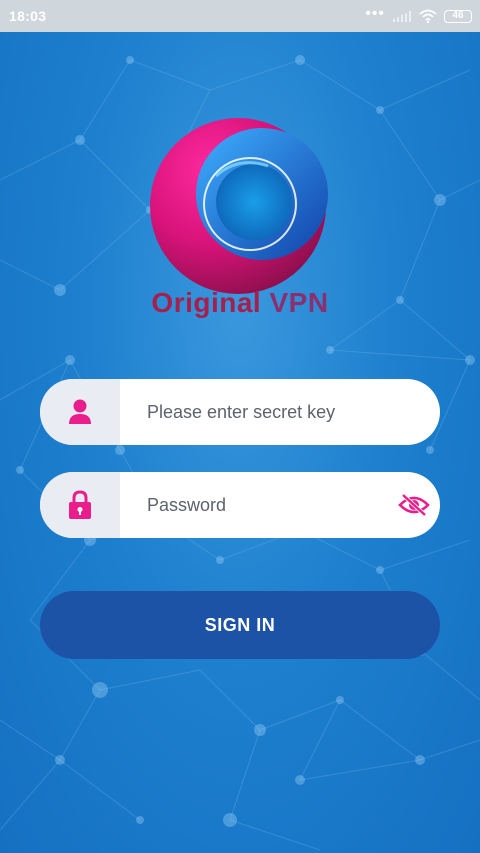  What do you see at coordinates (414, 505) in the screenshot?
I see `eye-off-icon` at bounding box center [414, 505].